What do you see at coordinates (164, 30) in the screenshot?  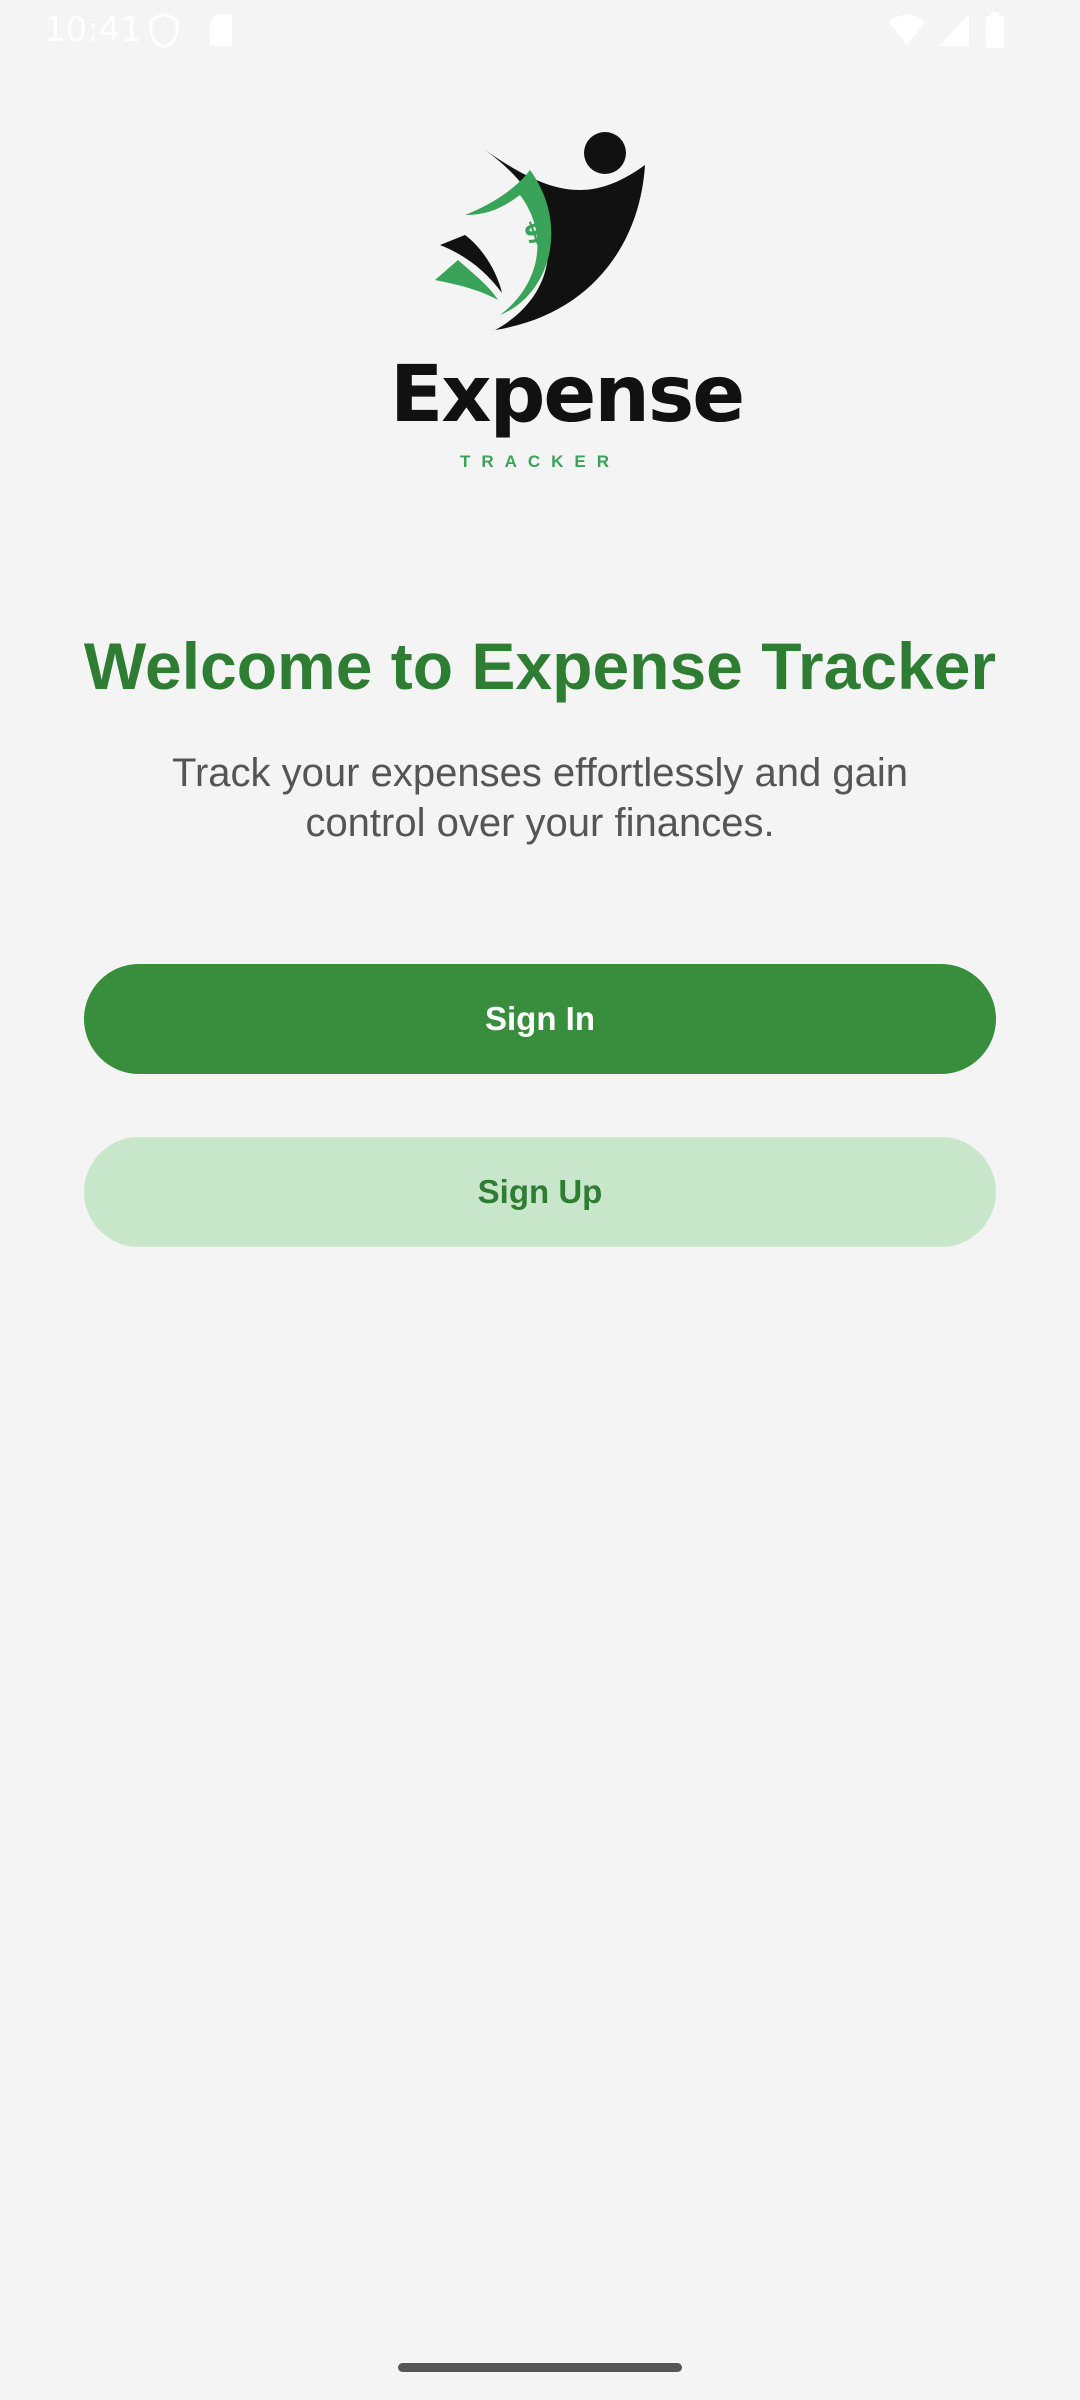 I see `shield-icon` at bounding box center [164, 30].